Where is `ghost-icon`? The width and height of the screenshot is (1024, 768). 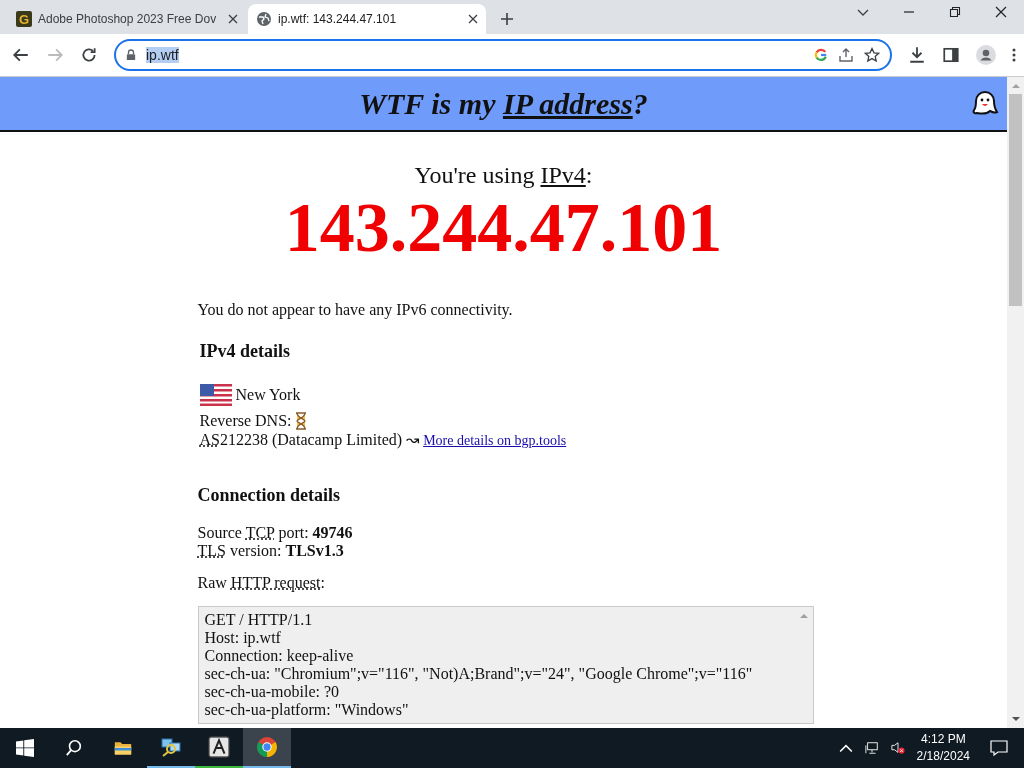 ghost-icon is located at coordinates (985, 103).